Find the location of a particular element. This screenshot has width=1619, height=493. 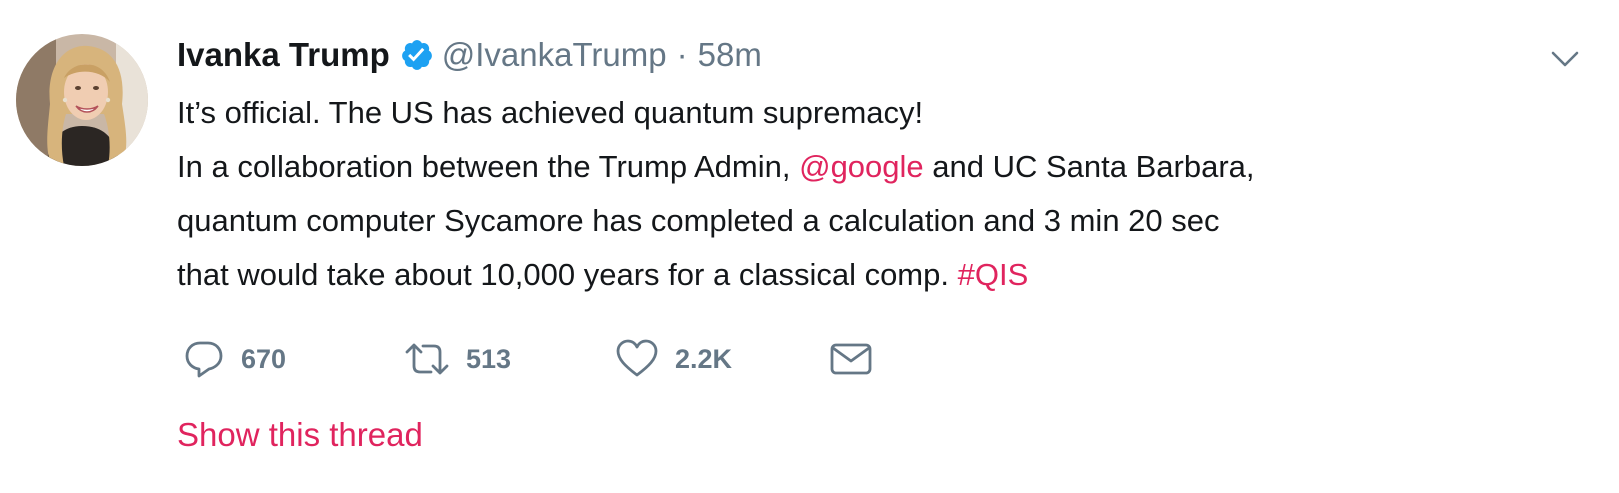

like-count: 2.2K is located at coordinates (704, 358).